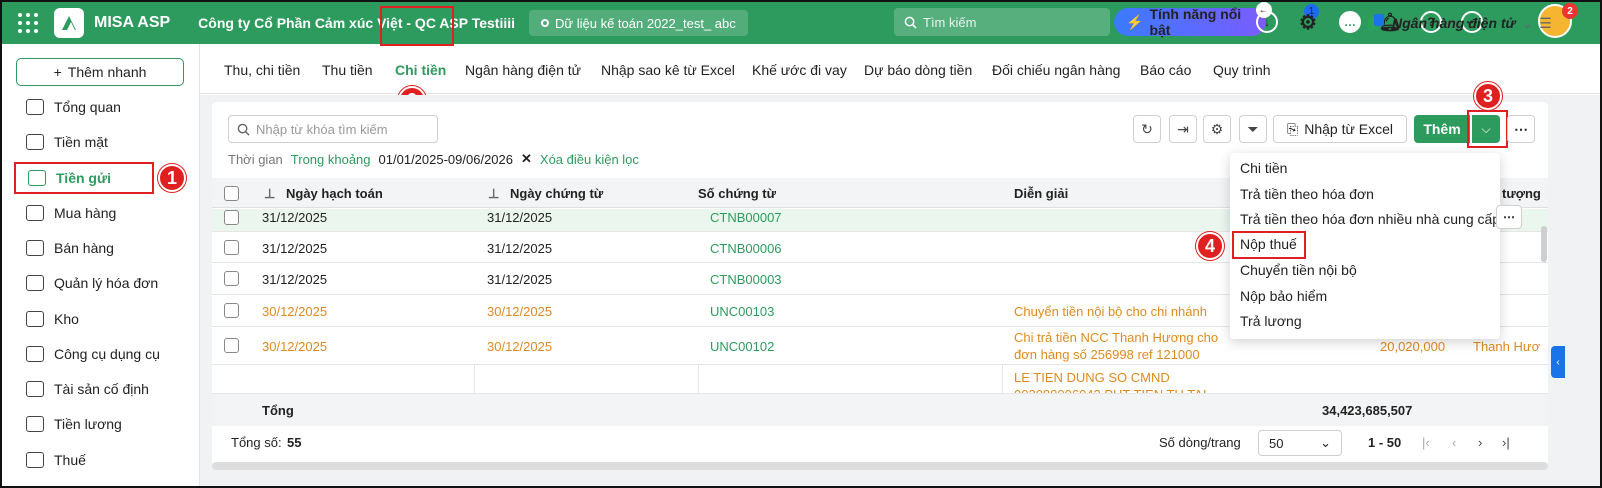 Image resolution: width=1602 pixels, height=488 pixels. What do you see at coordinates (1165, 70) in the screenshot?
I see `tab-reports: Báo cáo` at bounding box center [1165, 70].